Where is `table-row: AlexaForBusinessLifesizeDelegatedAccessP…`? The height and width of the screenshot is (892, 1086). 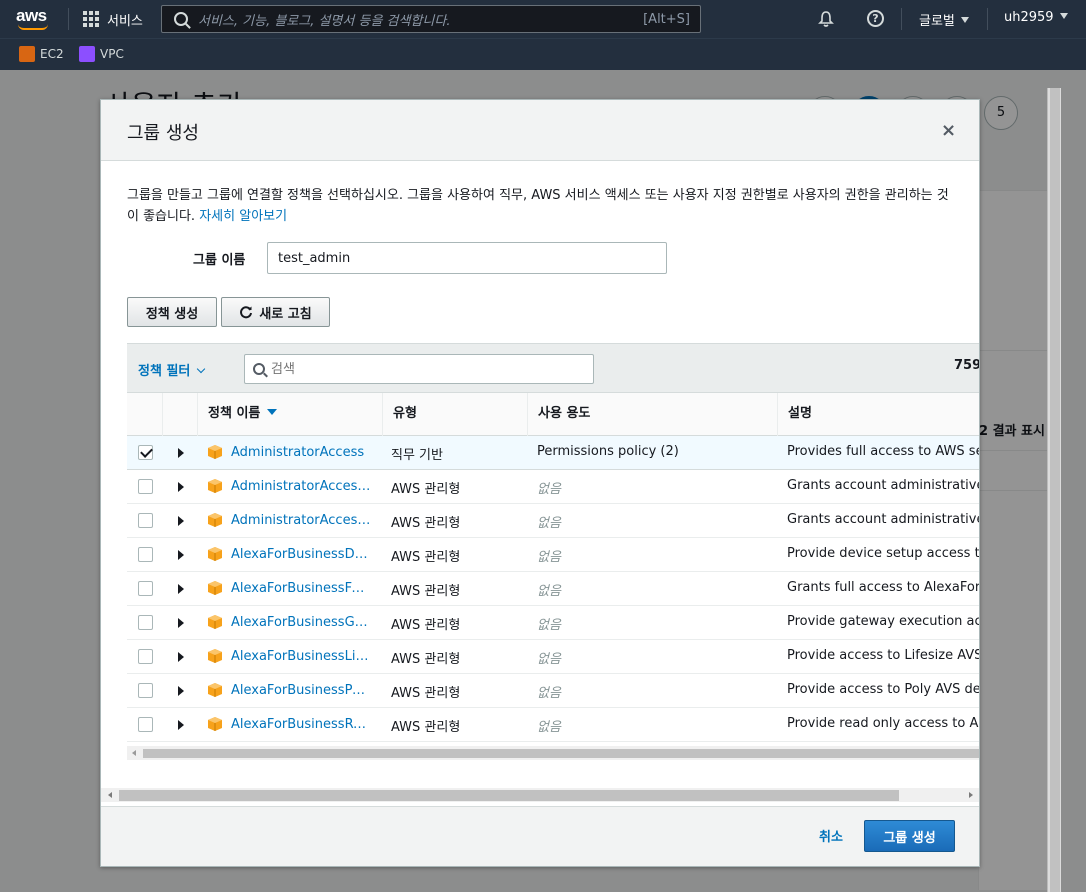 table-row: AlexaForBusinessLifesizeDelegatedAccessP… is located at coordinates (553, 657).